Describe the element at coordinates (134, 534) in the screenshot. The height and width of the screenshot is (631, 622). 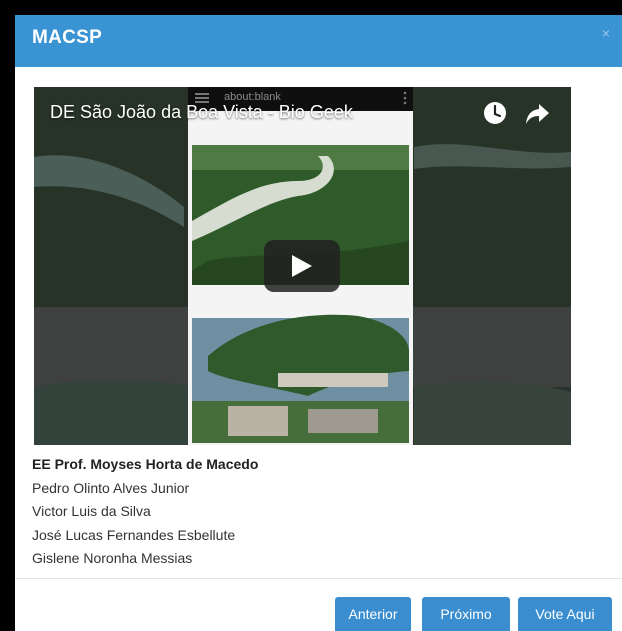
I see `member-name: José Lucas Fernandes Esbellute` at that location.